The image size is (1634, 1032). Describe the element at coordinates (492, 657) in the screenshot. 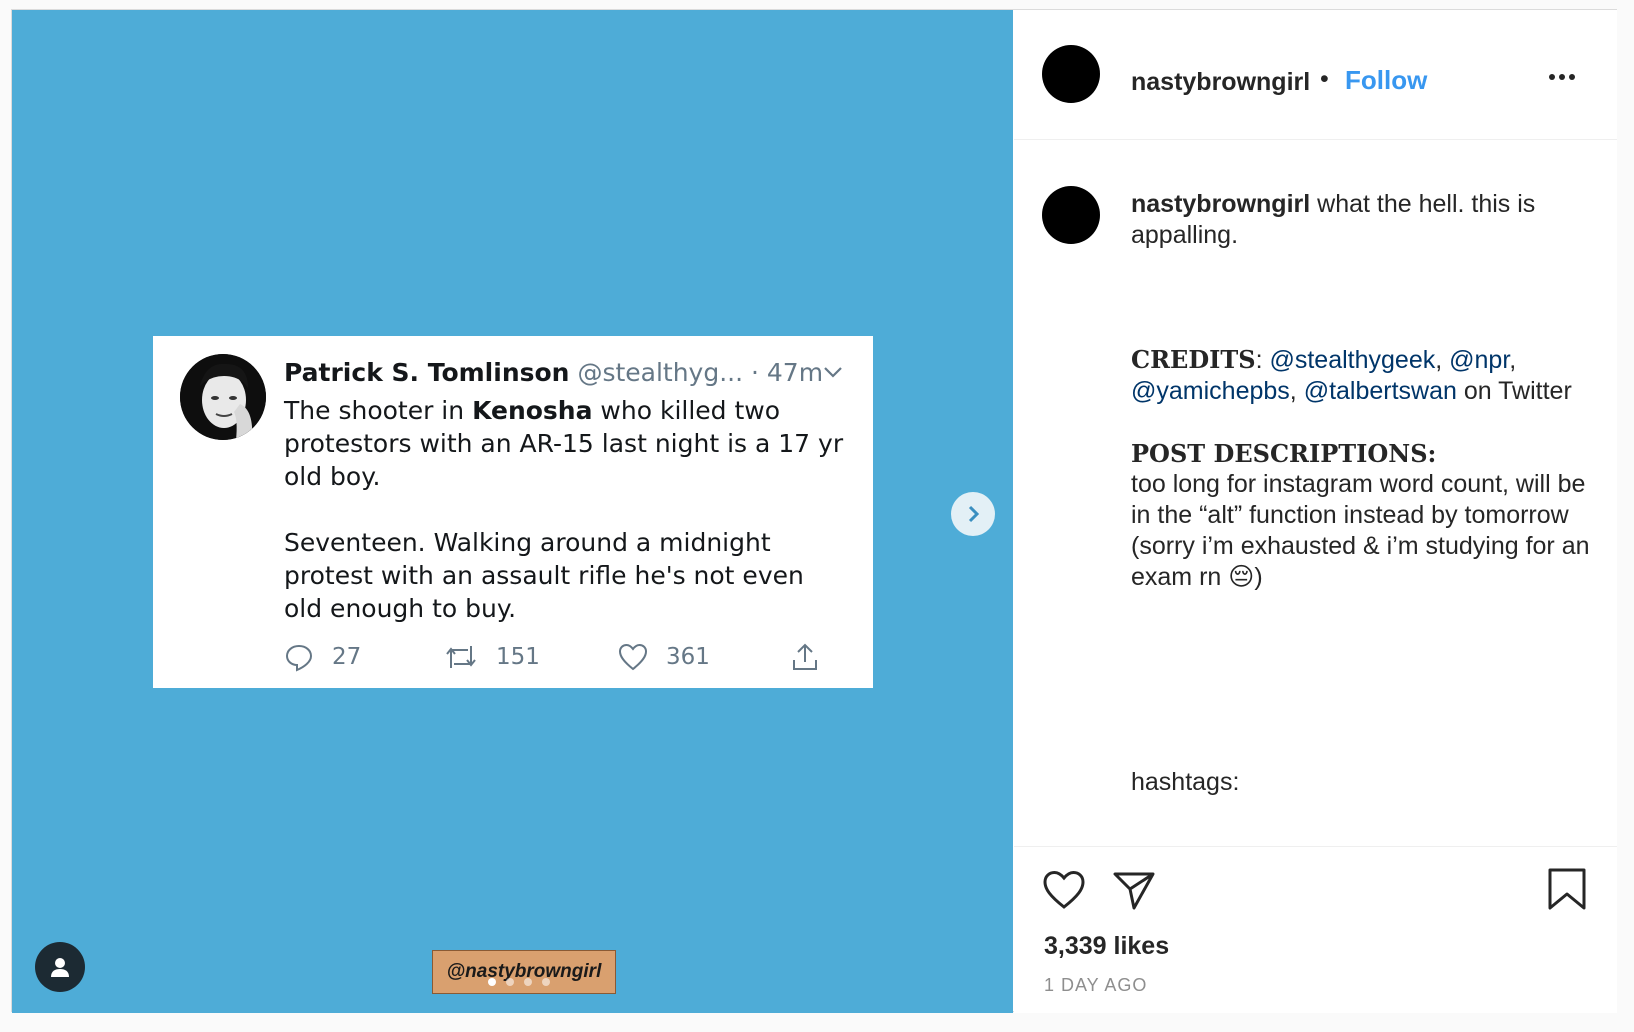

I see `tweet-retweets: 151` at that location.